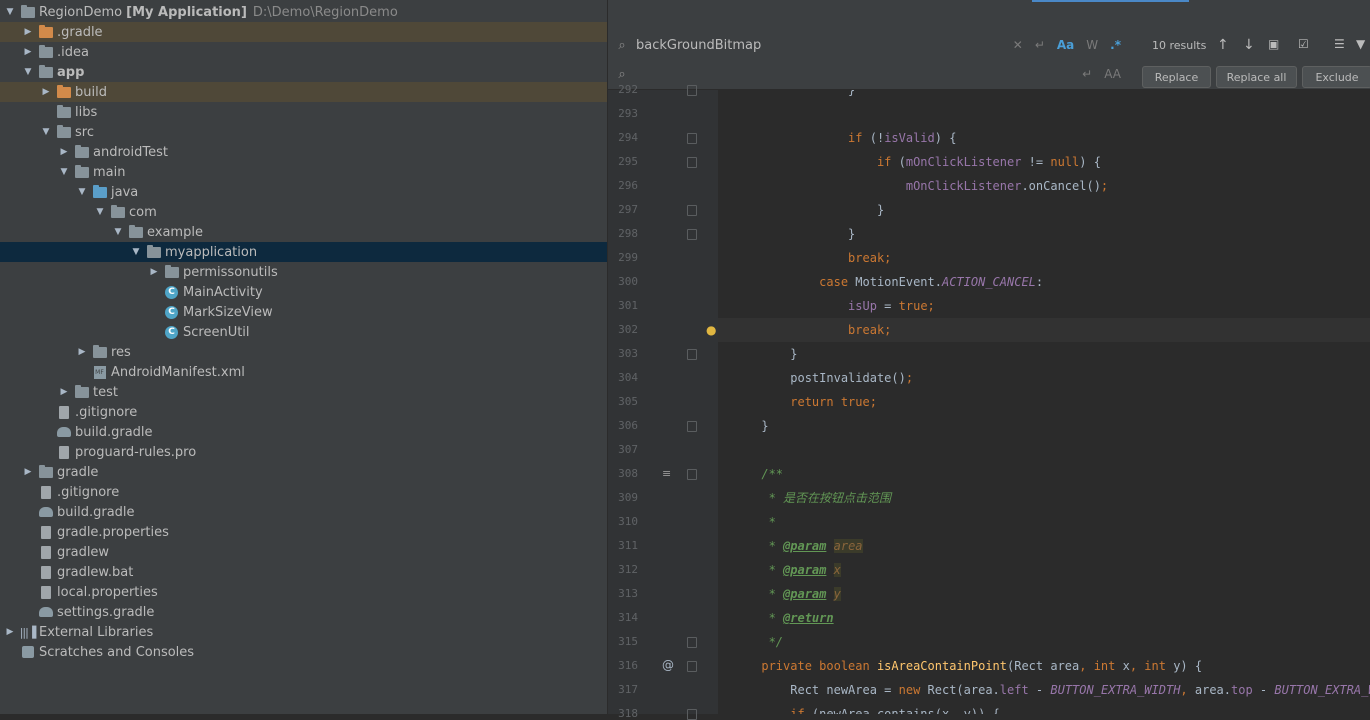  Describe the element at coordinates (303, 612) in the screenshot. I see `tree-item: settings.gradle` at that location.